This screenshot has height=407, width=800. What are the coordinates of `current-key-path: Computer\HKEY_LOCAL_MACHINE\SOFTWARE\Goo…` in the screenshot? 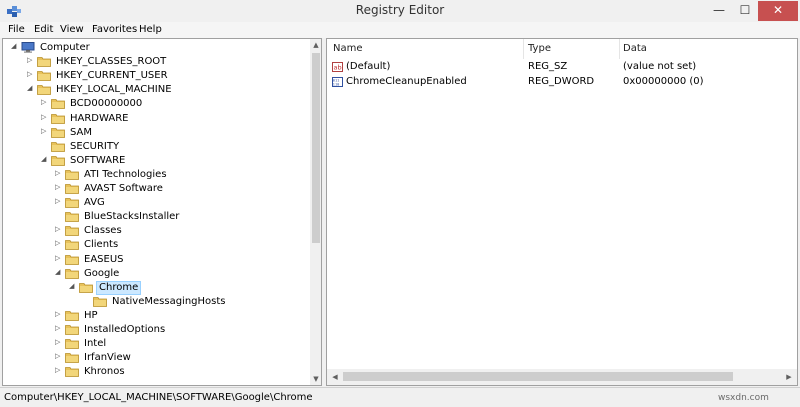 It's located at (158, 397).